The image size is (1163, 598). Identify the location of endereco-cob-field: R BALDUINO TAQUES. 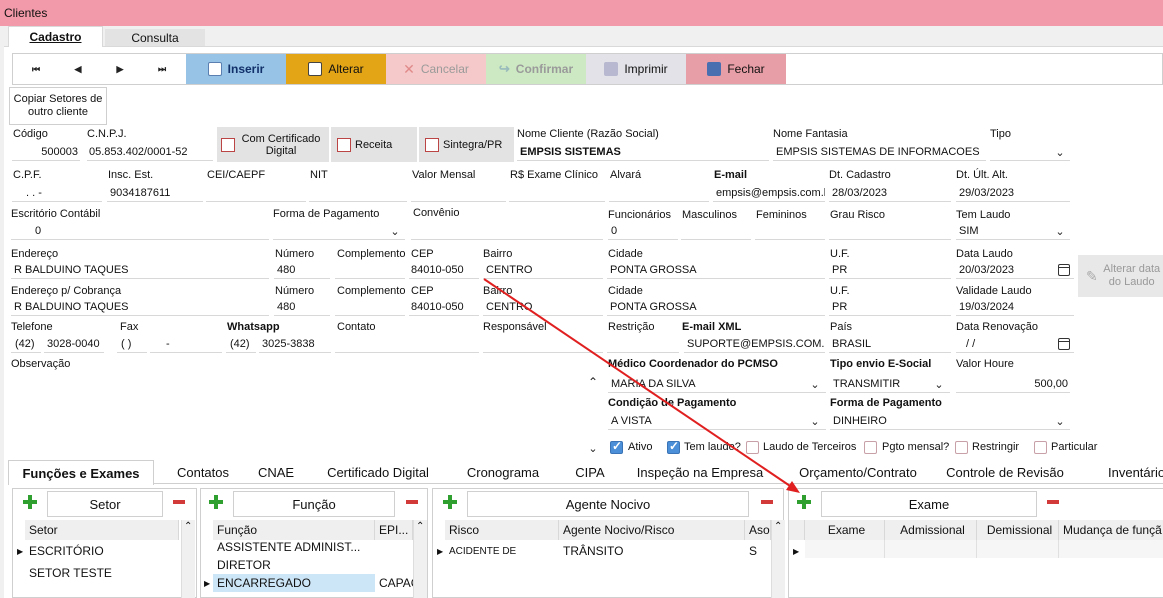
(140, 307).